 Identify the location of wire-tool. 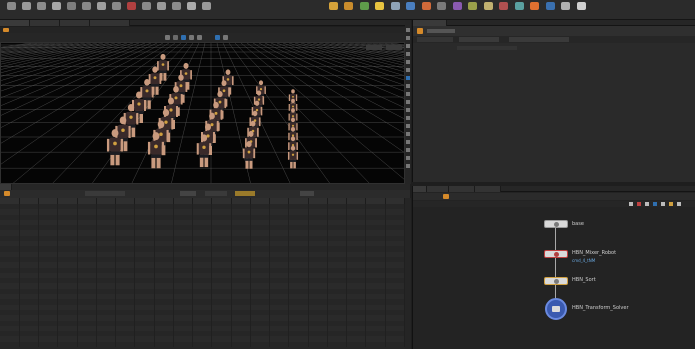
(473, 10).